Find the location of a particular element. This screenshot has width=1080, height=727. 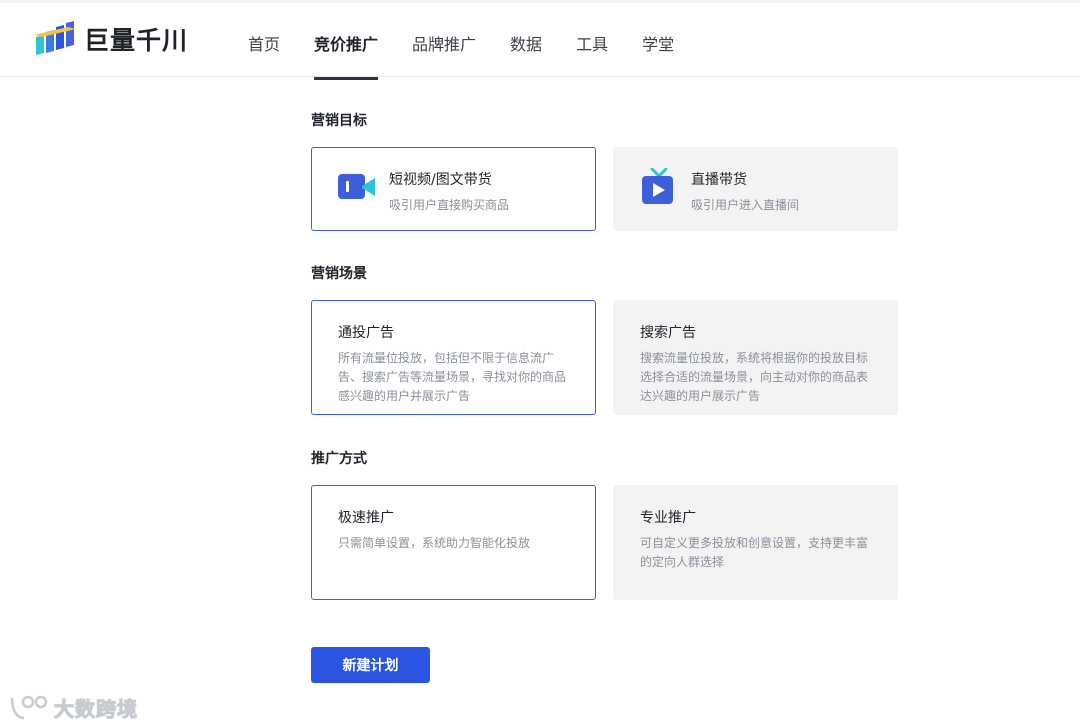

logo-text: 巨量千川 is located at coordinates (136, 40).